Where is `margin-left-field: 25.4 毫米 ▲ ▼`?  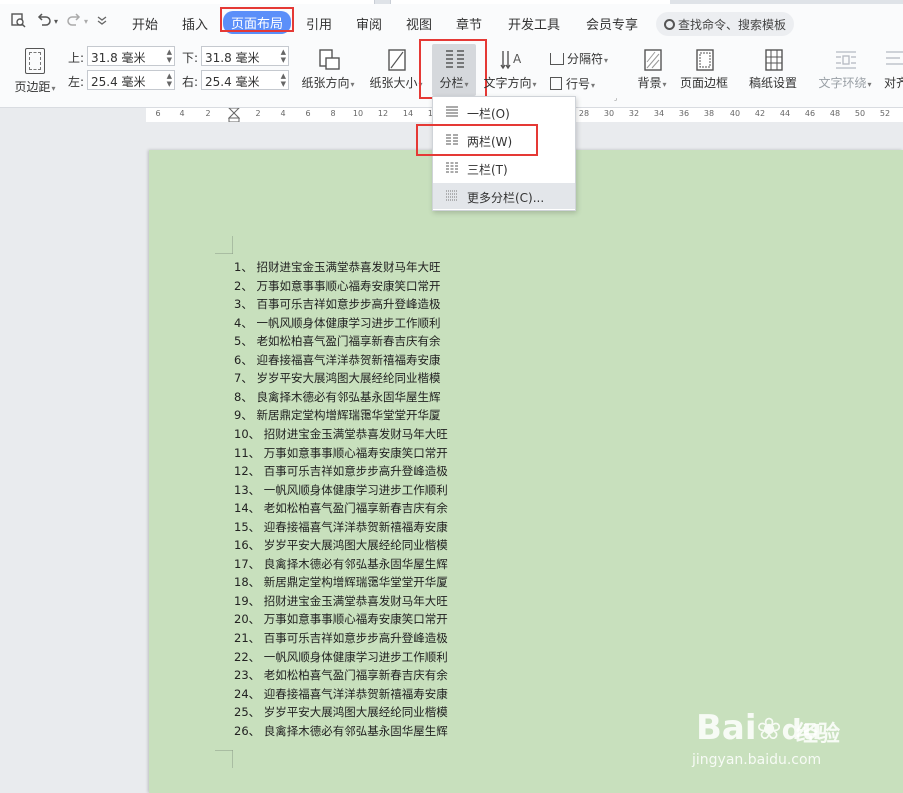 margin-left-field: 25.4 毫米 ▲ ▼ is located at coordinates (131, 80).